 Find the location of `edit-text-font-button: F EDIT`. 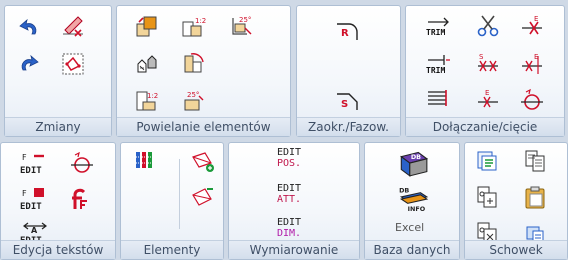

edit-text-font-button: F EDIT is located at coordinates (35, 163).